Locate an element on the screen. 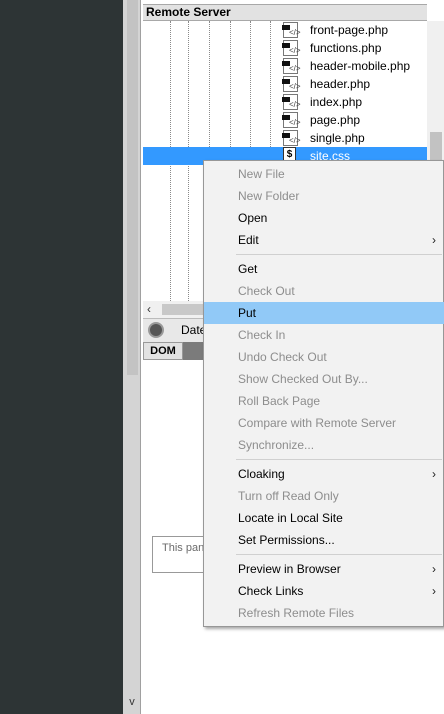 This screenshot has height=714, width=444. menu-item-undo-check-out: Undo Check Out is located at coordinates (324, 357).